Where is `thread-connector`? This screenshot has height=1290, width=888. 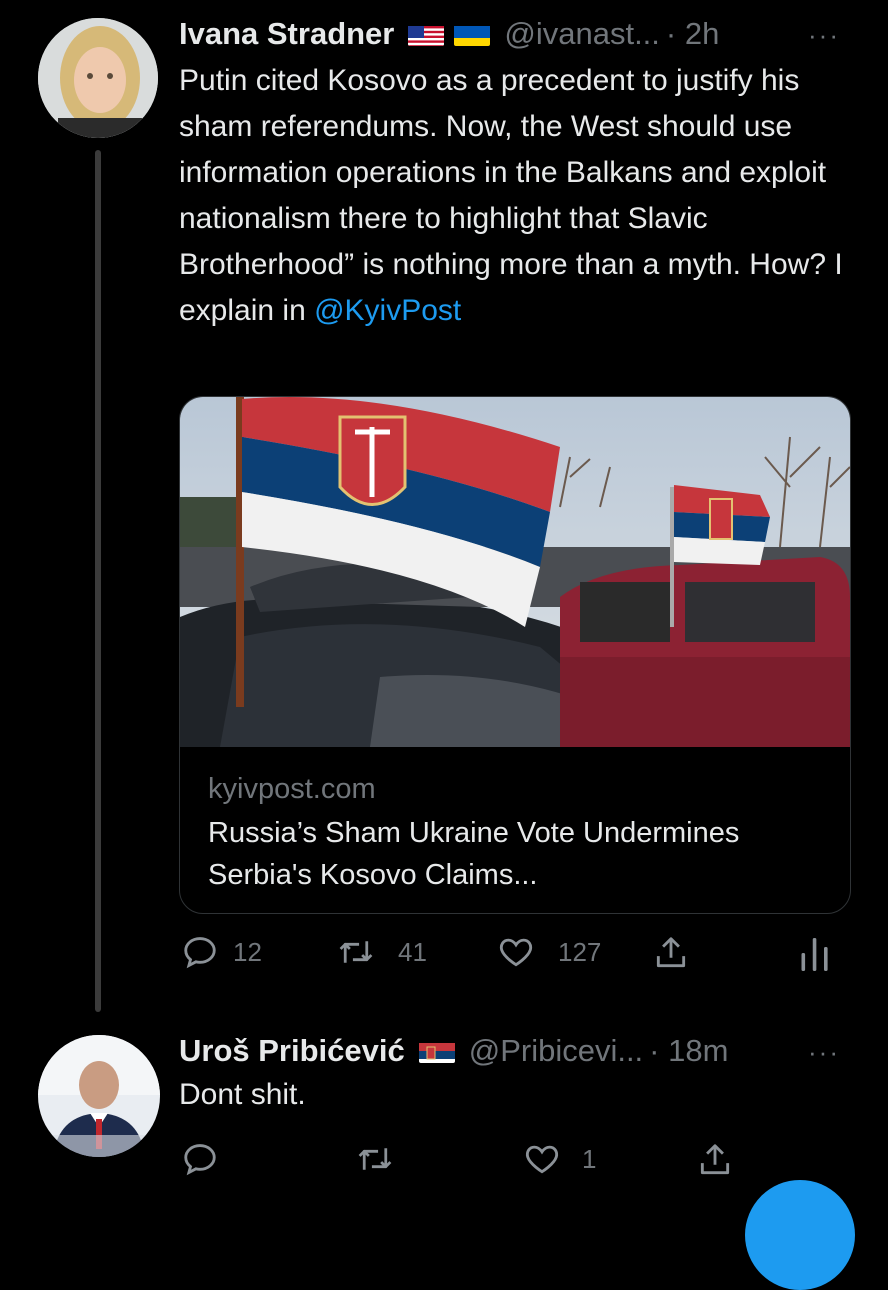
thread-connector is located at coordinates (98, 581).